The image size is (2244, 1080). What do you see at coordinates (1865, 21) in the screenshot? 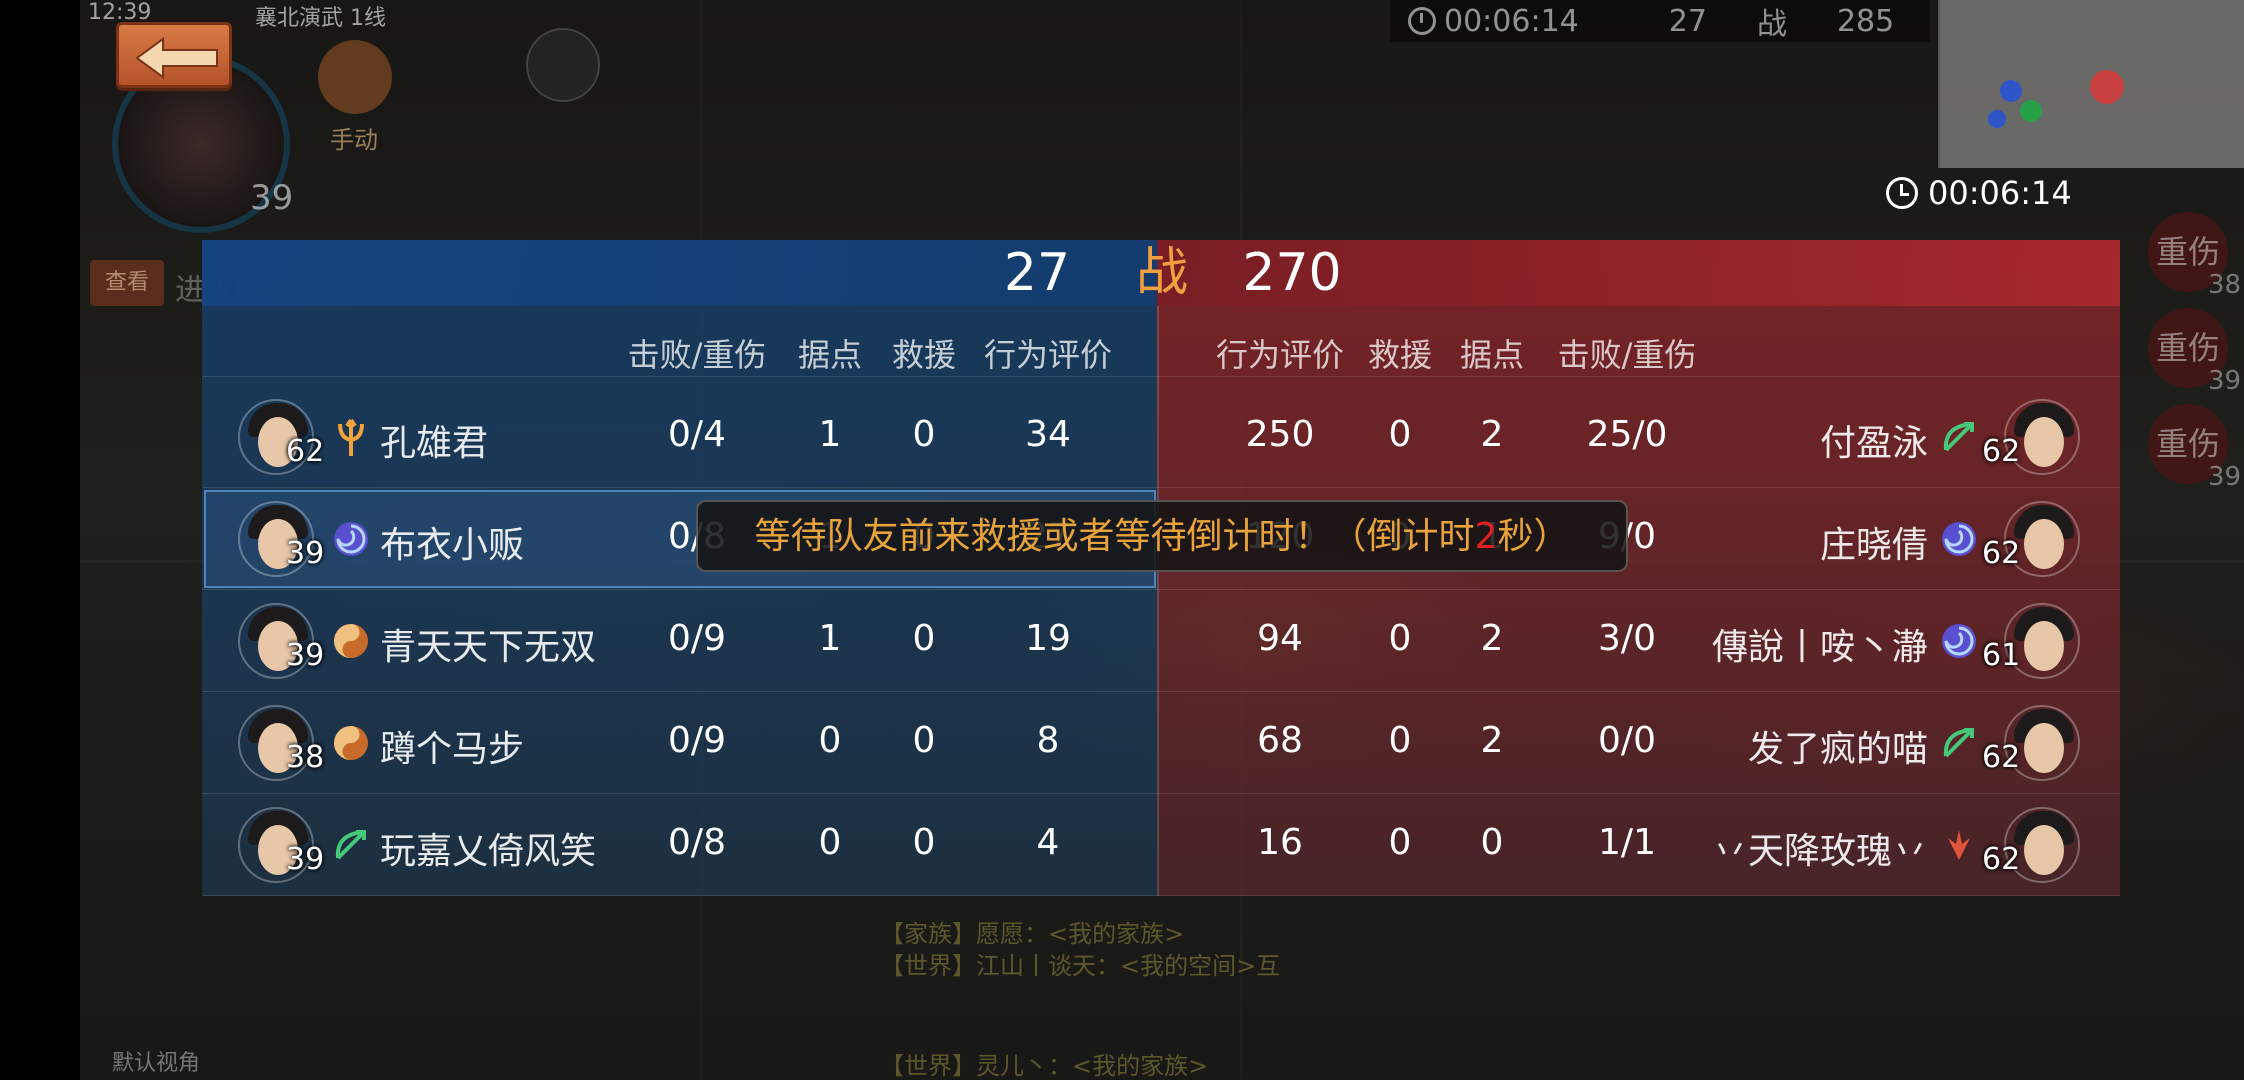
I see `top-right-score: 285` at bounding box center [1865, 21].